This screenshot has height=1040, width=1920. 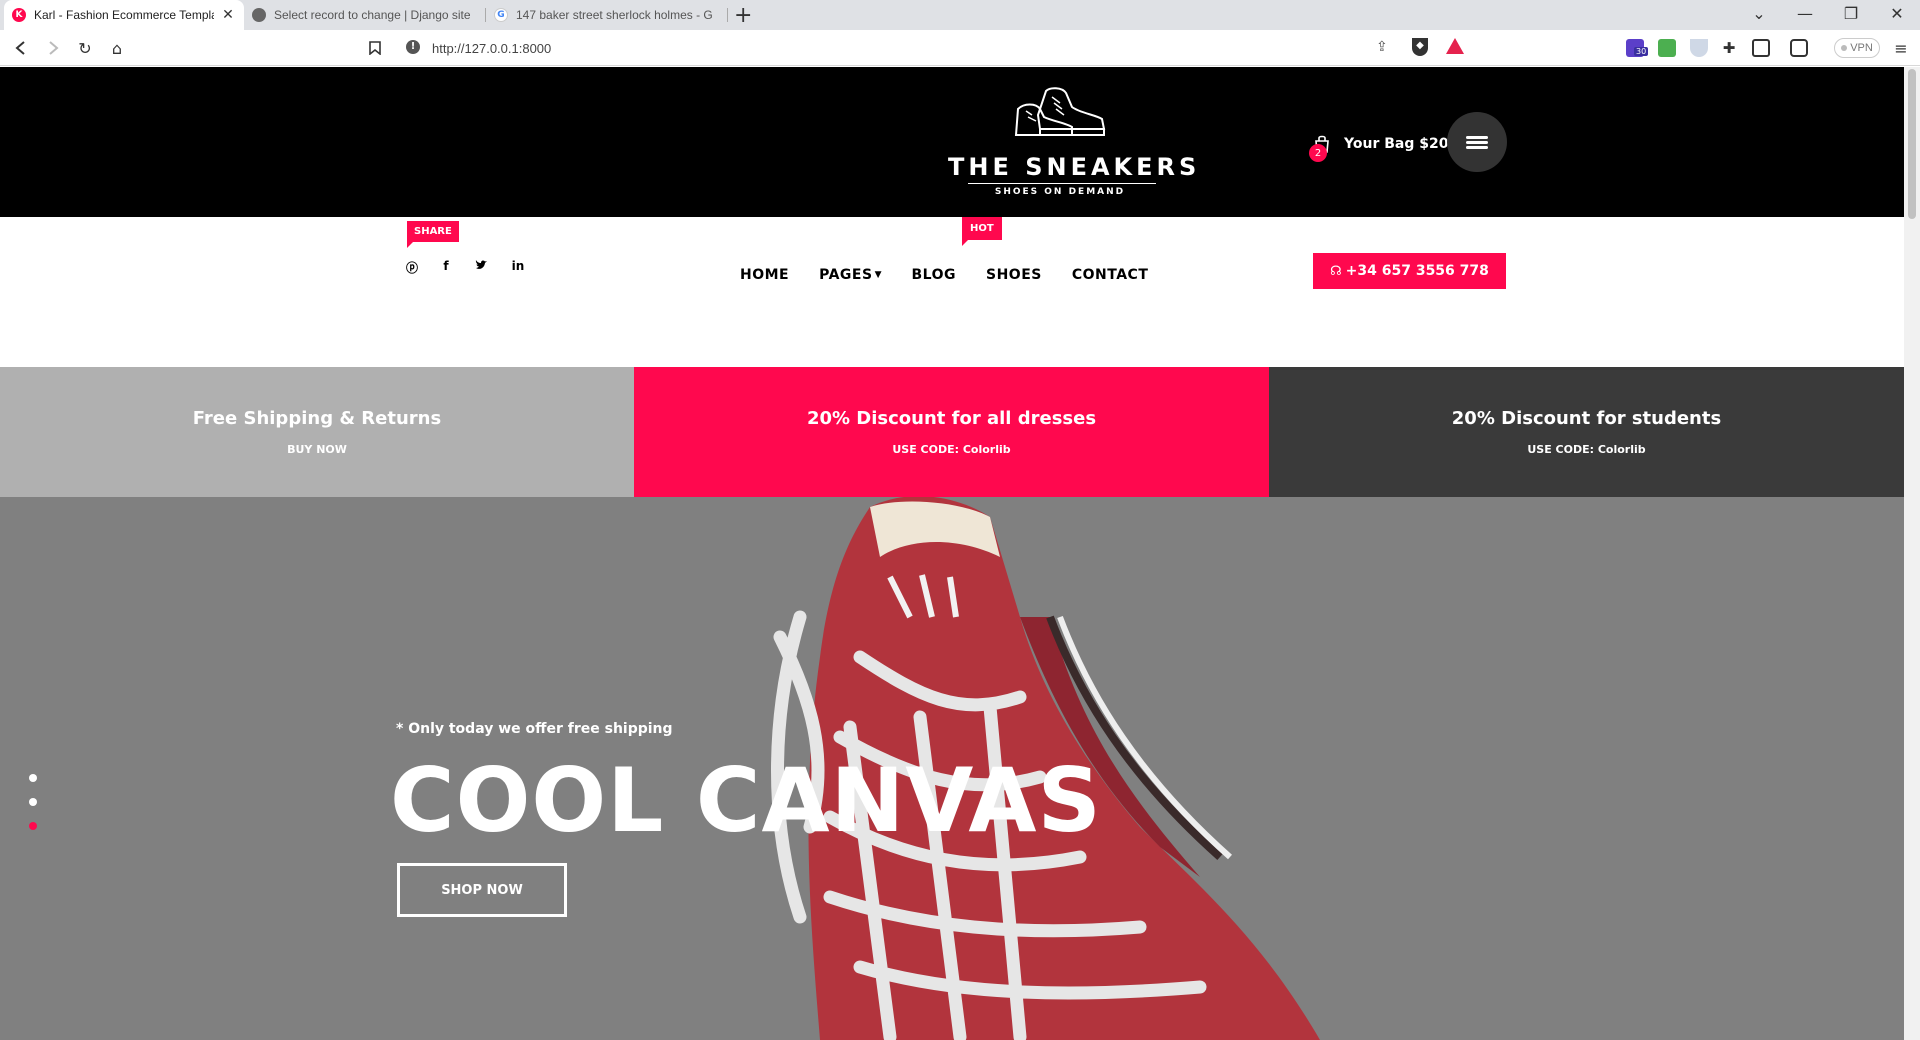 What do you see at coordinates (21, 48) in the screenshot?
I see `back-icon` at bounding box center [21, 48].